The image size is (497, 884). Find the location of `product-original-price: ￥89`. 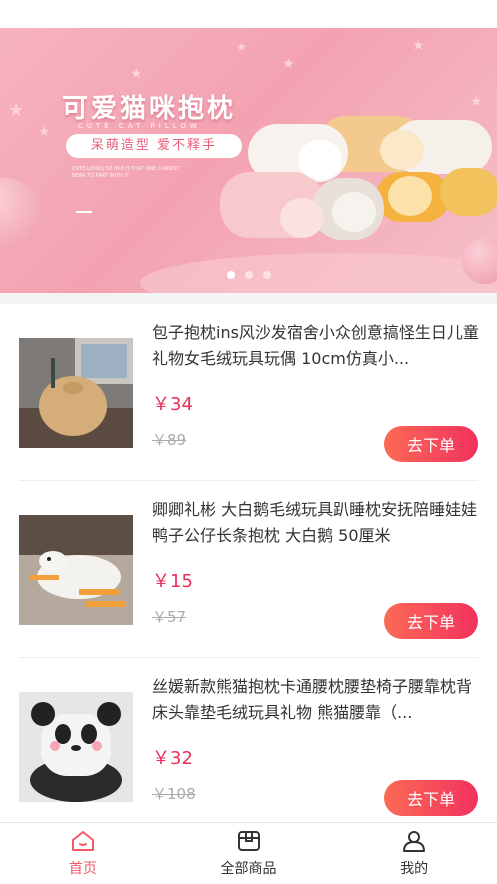

product-original-price: ￥89 is located at coordinates (169, 440).